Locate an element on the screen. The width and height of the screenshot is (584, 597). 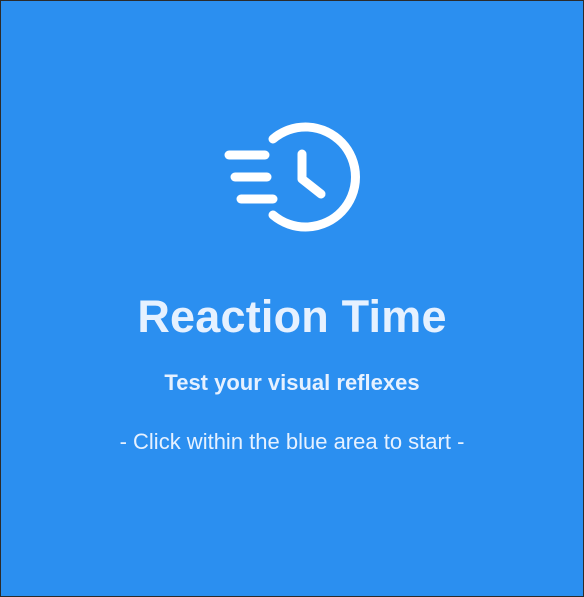
page-title: Reaction Time is located at coordinates (292, 316).